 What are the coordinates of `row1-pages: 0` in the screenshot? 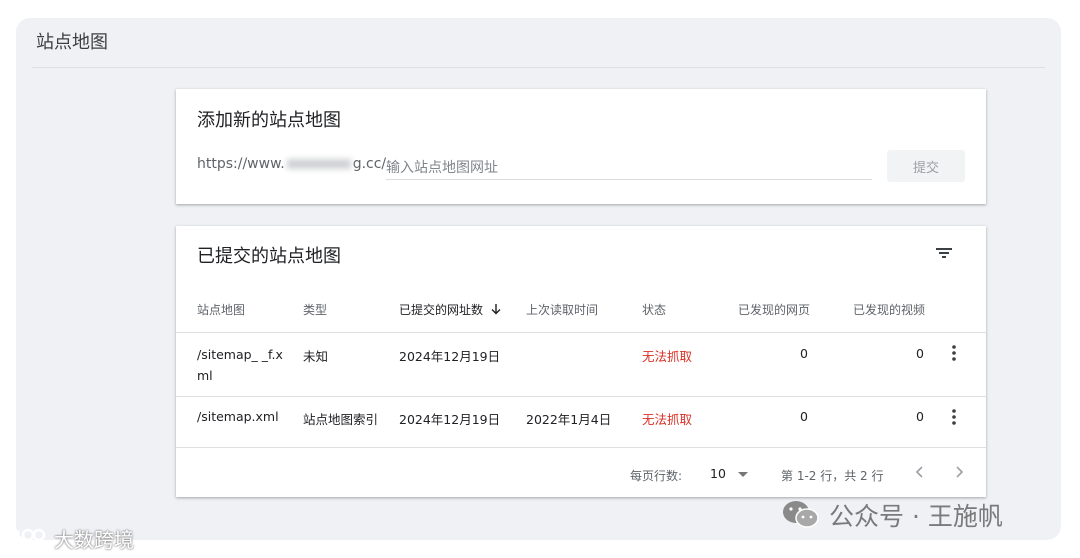 It's located at (804, 353).